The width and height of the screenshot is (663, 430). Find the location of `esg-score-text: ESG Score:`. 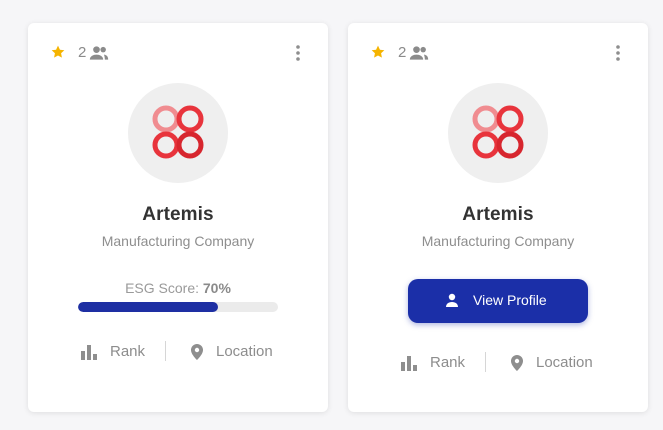

esg-score-text: ESG Score: is located at coordinates (162, 288).